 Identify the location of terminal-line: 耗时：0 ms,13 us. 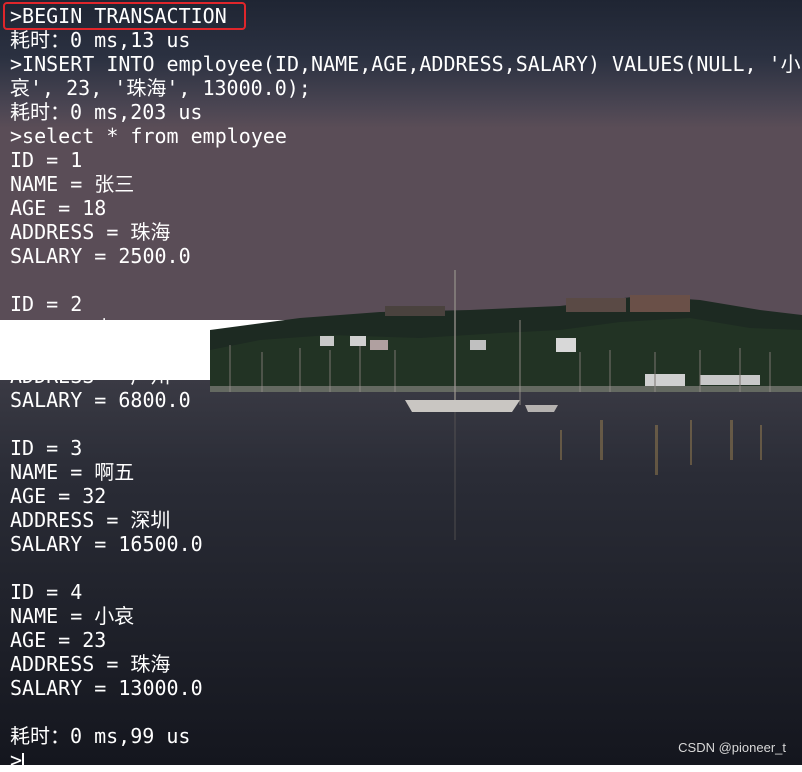
(100, 40).